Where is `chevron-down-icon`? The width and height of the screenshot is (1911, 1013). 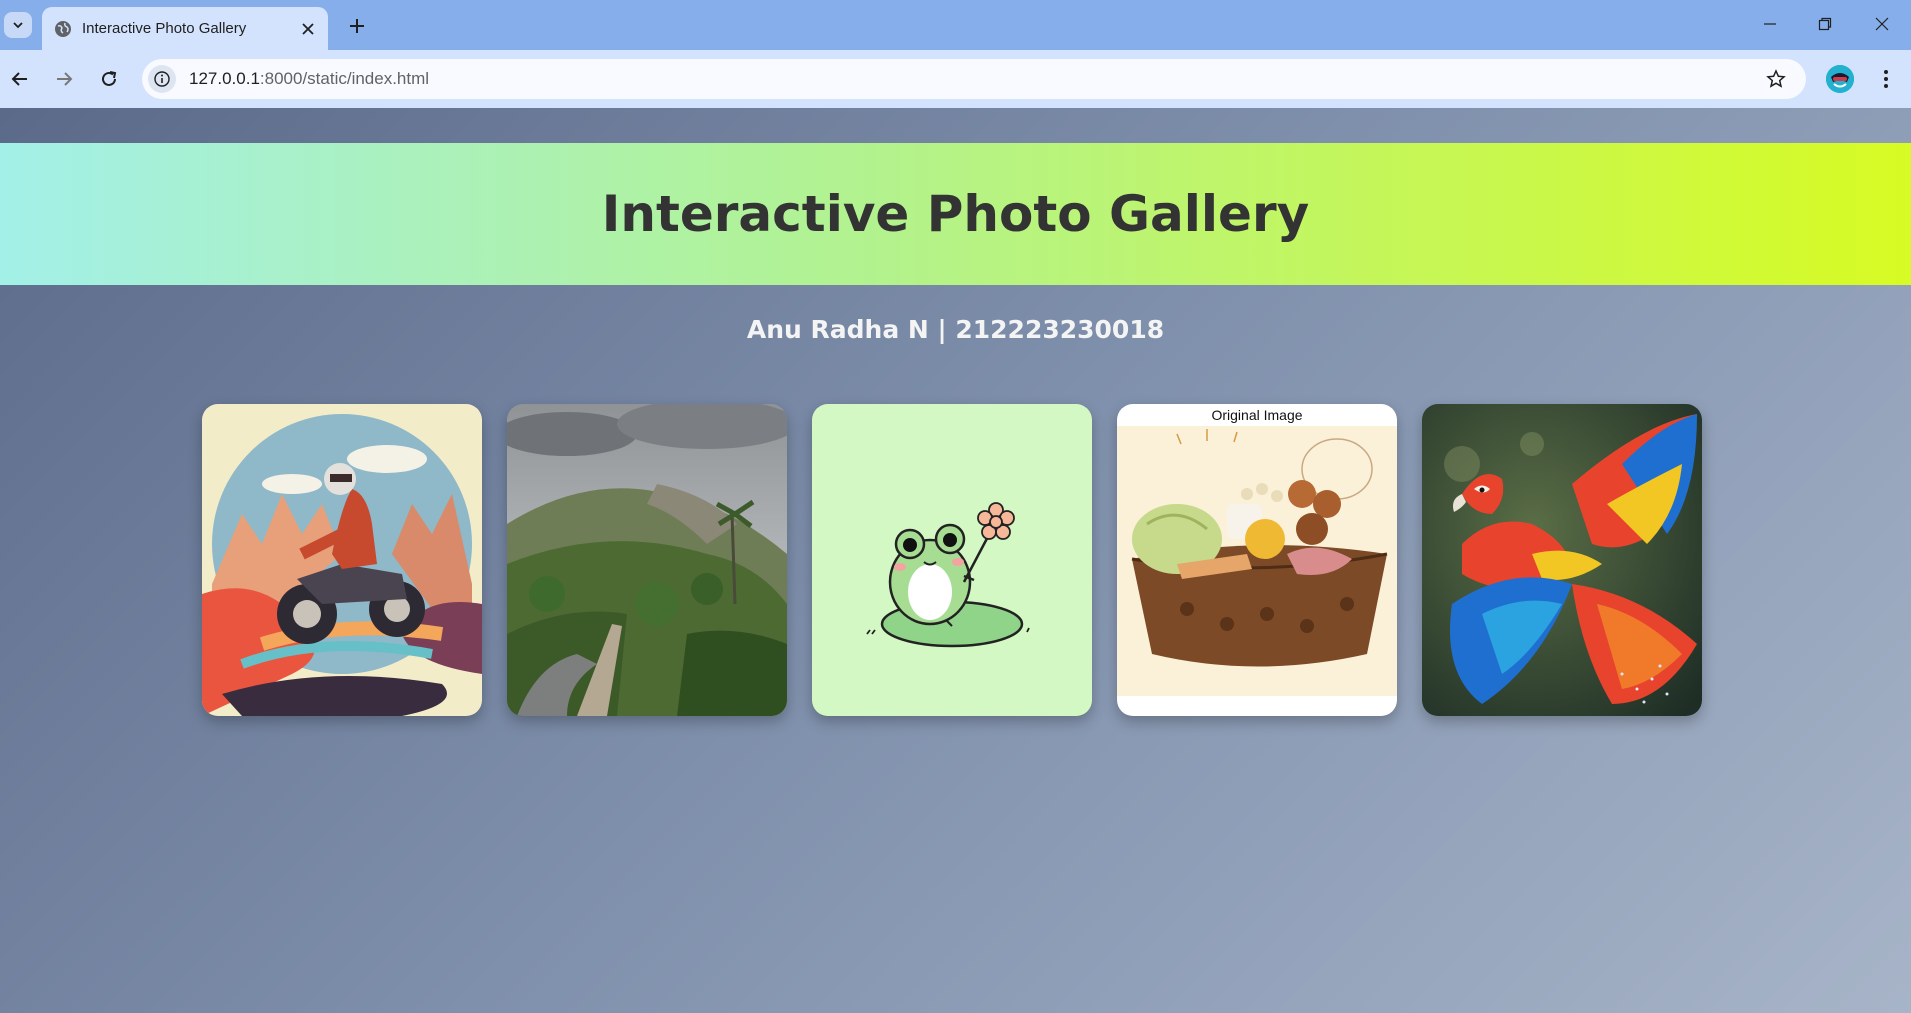 chevron-down-icon is located at coordinates (18, 25).